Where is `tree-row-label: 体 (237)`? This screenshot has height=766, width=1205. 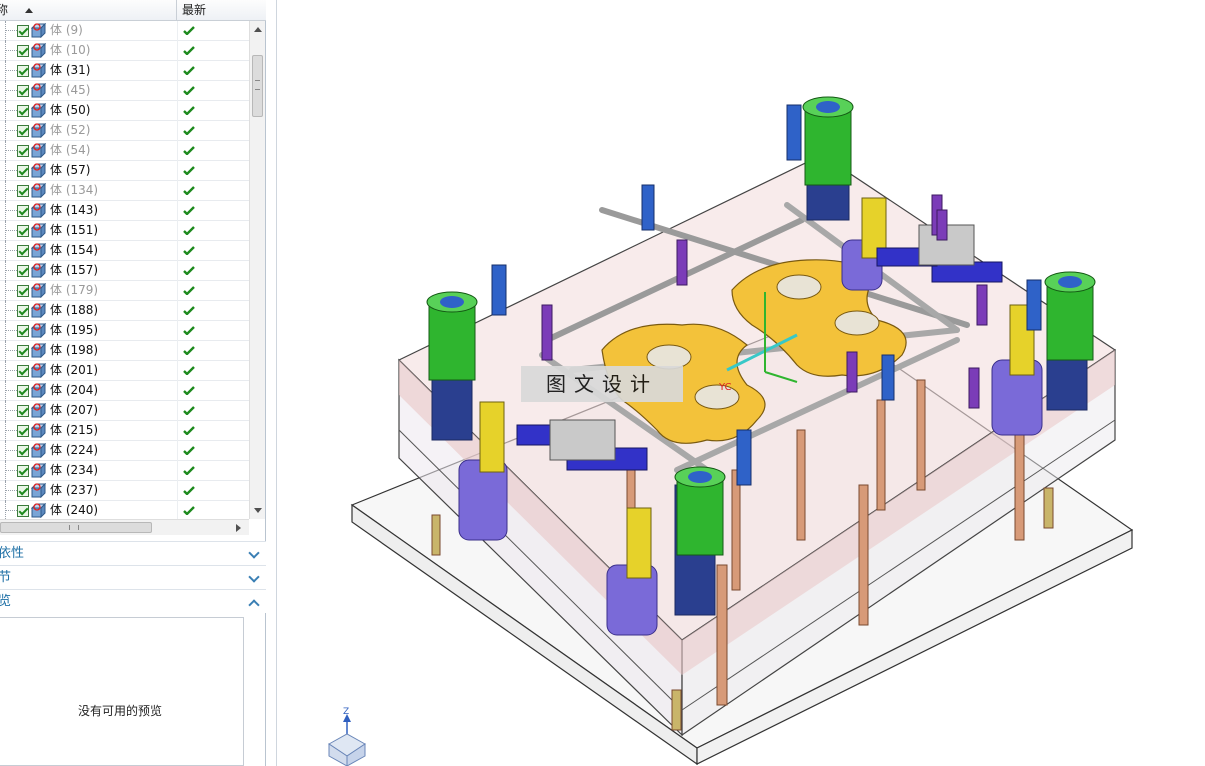
tree-row-label: 体 (237) is located at coordinates (74, 490).